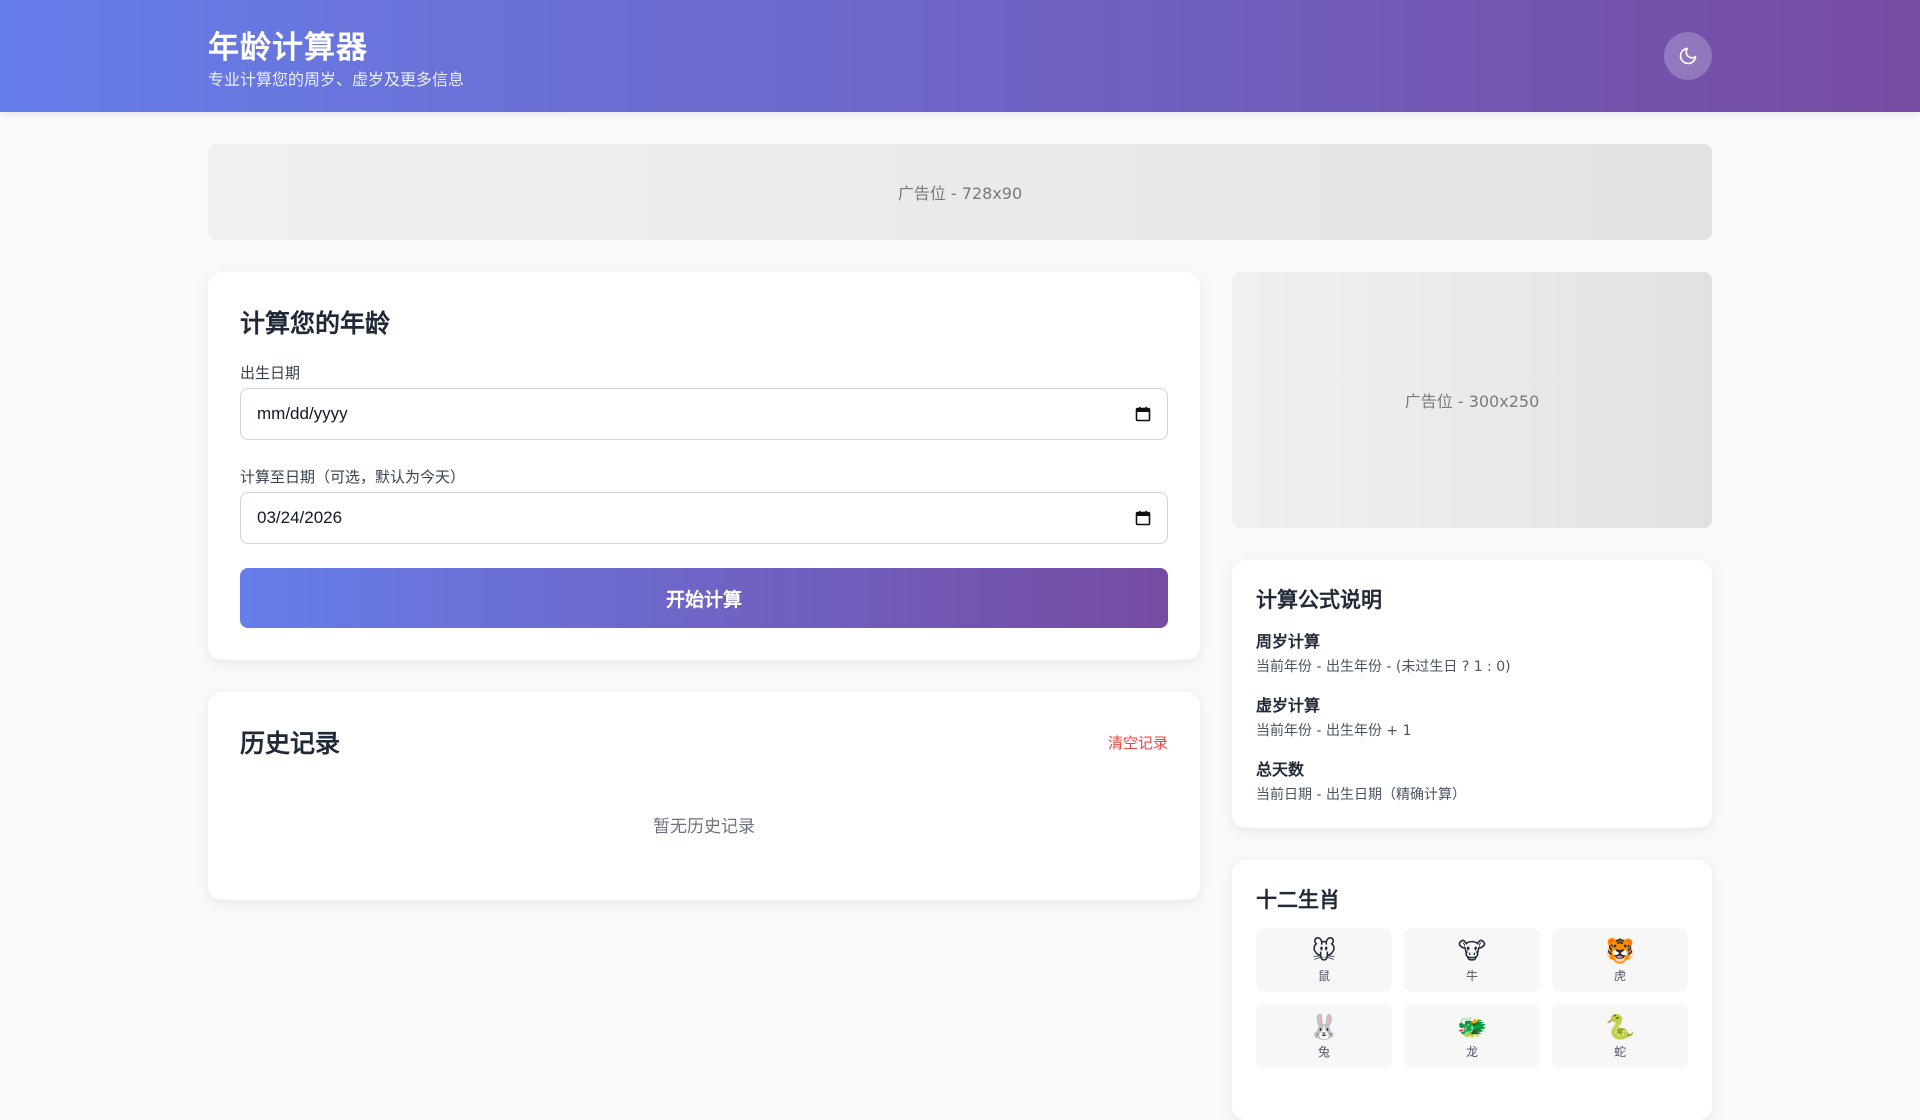 The width and height of the screenshot is (1920, 1120). What do you see at coordinates (704, 796) in the screenshot?
I see `history-card: 历史记录 清空记录 暂无历史记录` at bounding box center [704, 796].